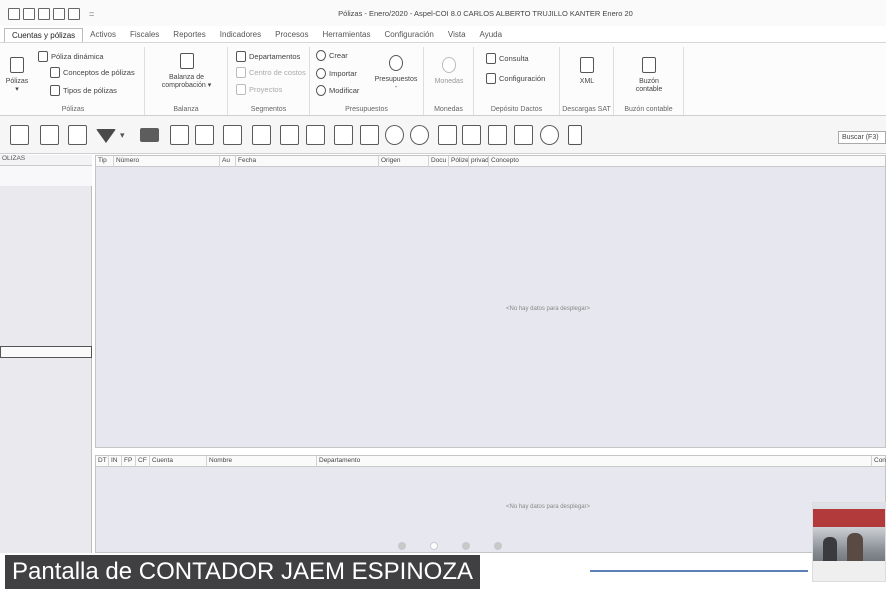 The width and height of the screenshot is (886, 593). What do you see at coordinates (337, 90) in the screenshot?
I see `modificar-button: Modificar` at bounding box center [337, 90].